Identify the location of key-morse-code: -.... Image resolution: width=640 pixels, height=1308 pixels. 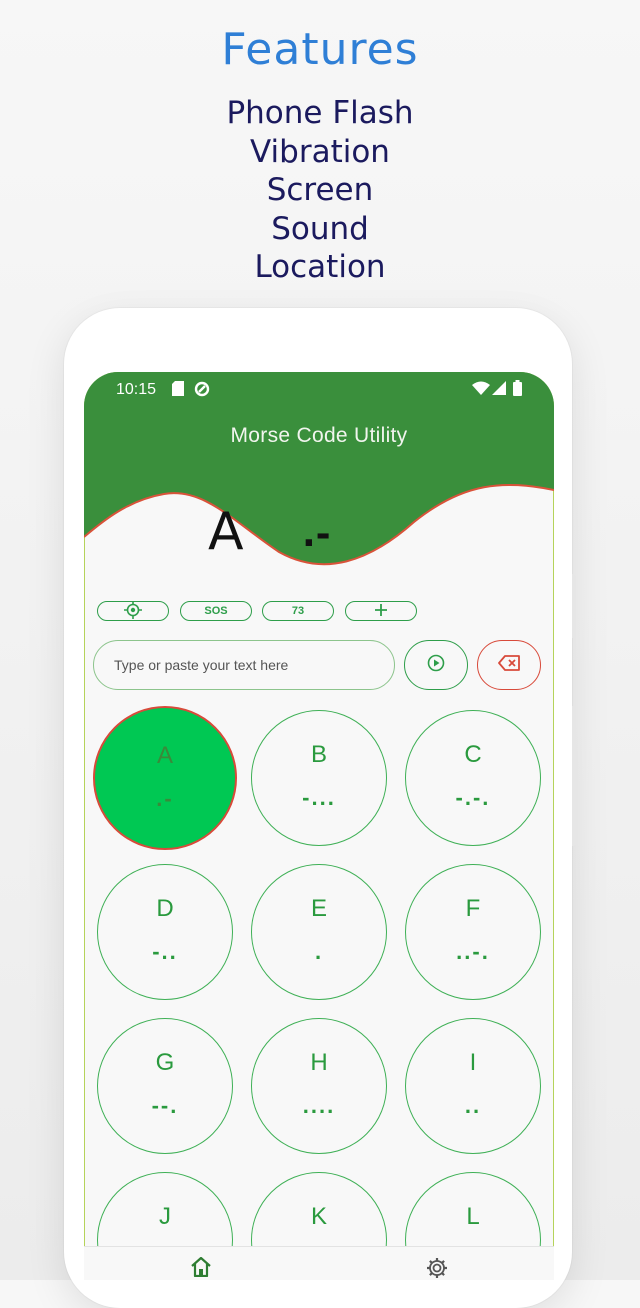
(319, 797).